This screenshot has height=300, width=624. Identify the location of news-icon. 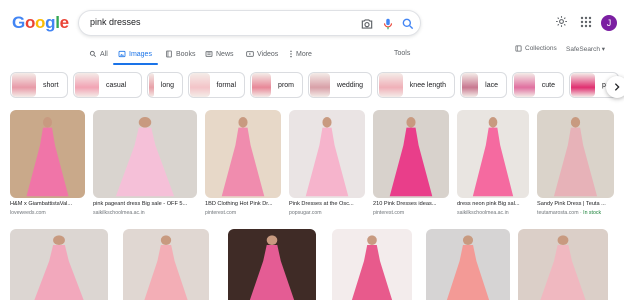
(209, 54).